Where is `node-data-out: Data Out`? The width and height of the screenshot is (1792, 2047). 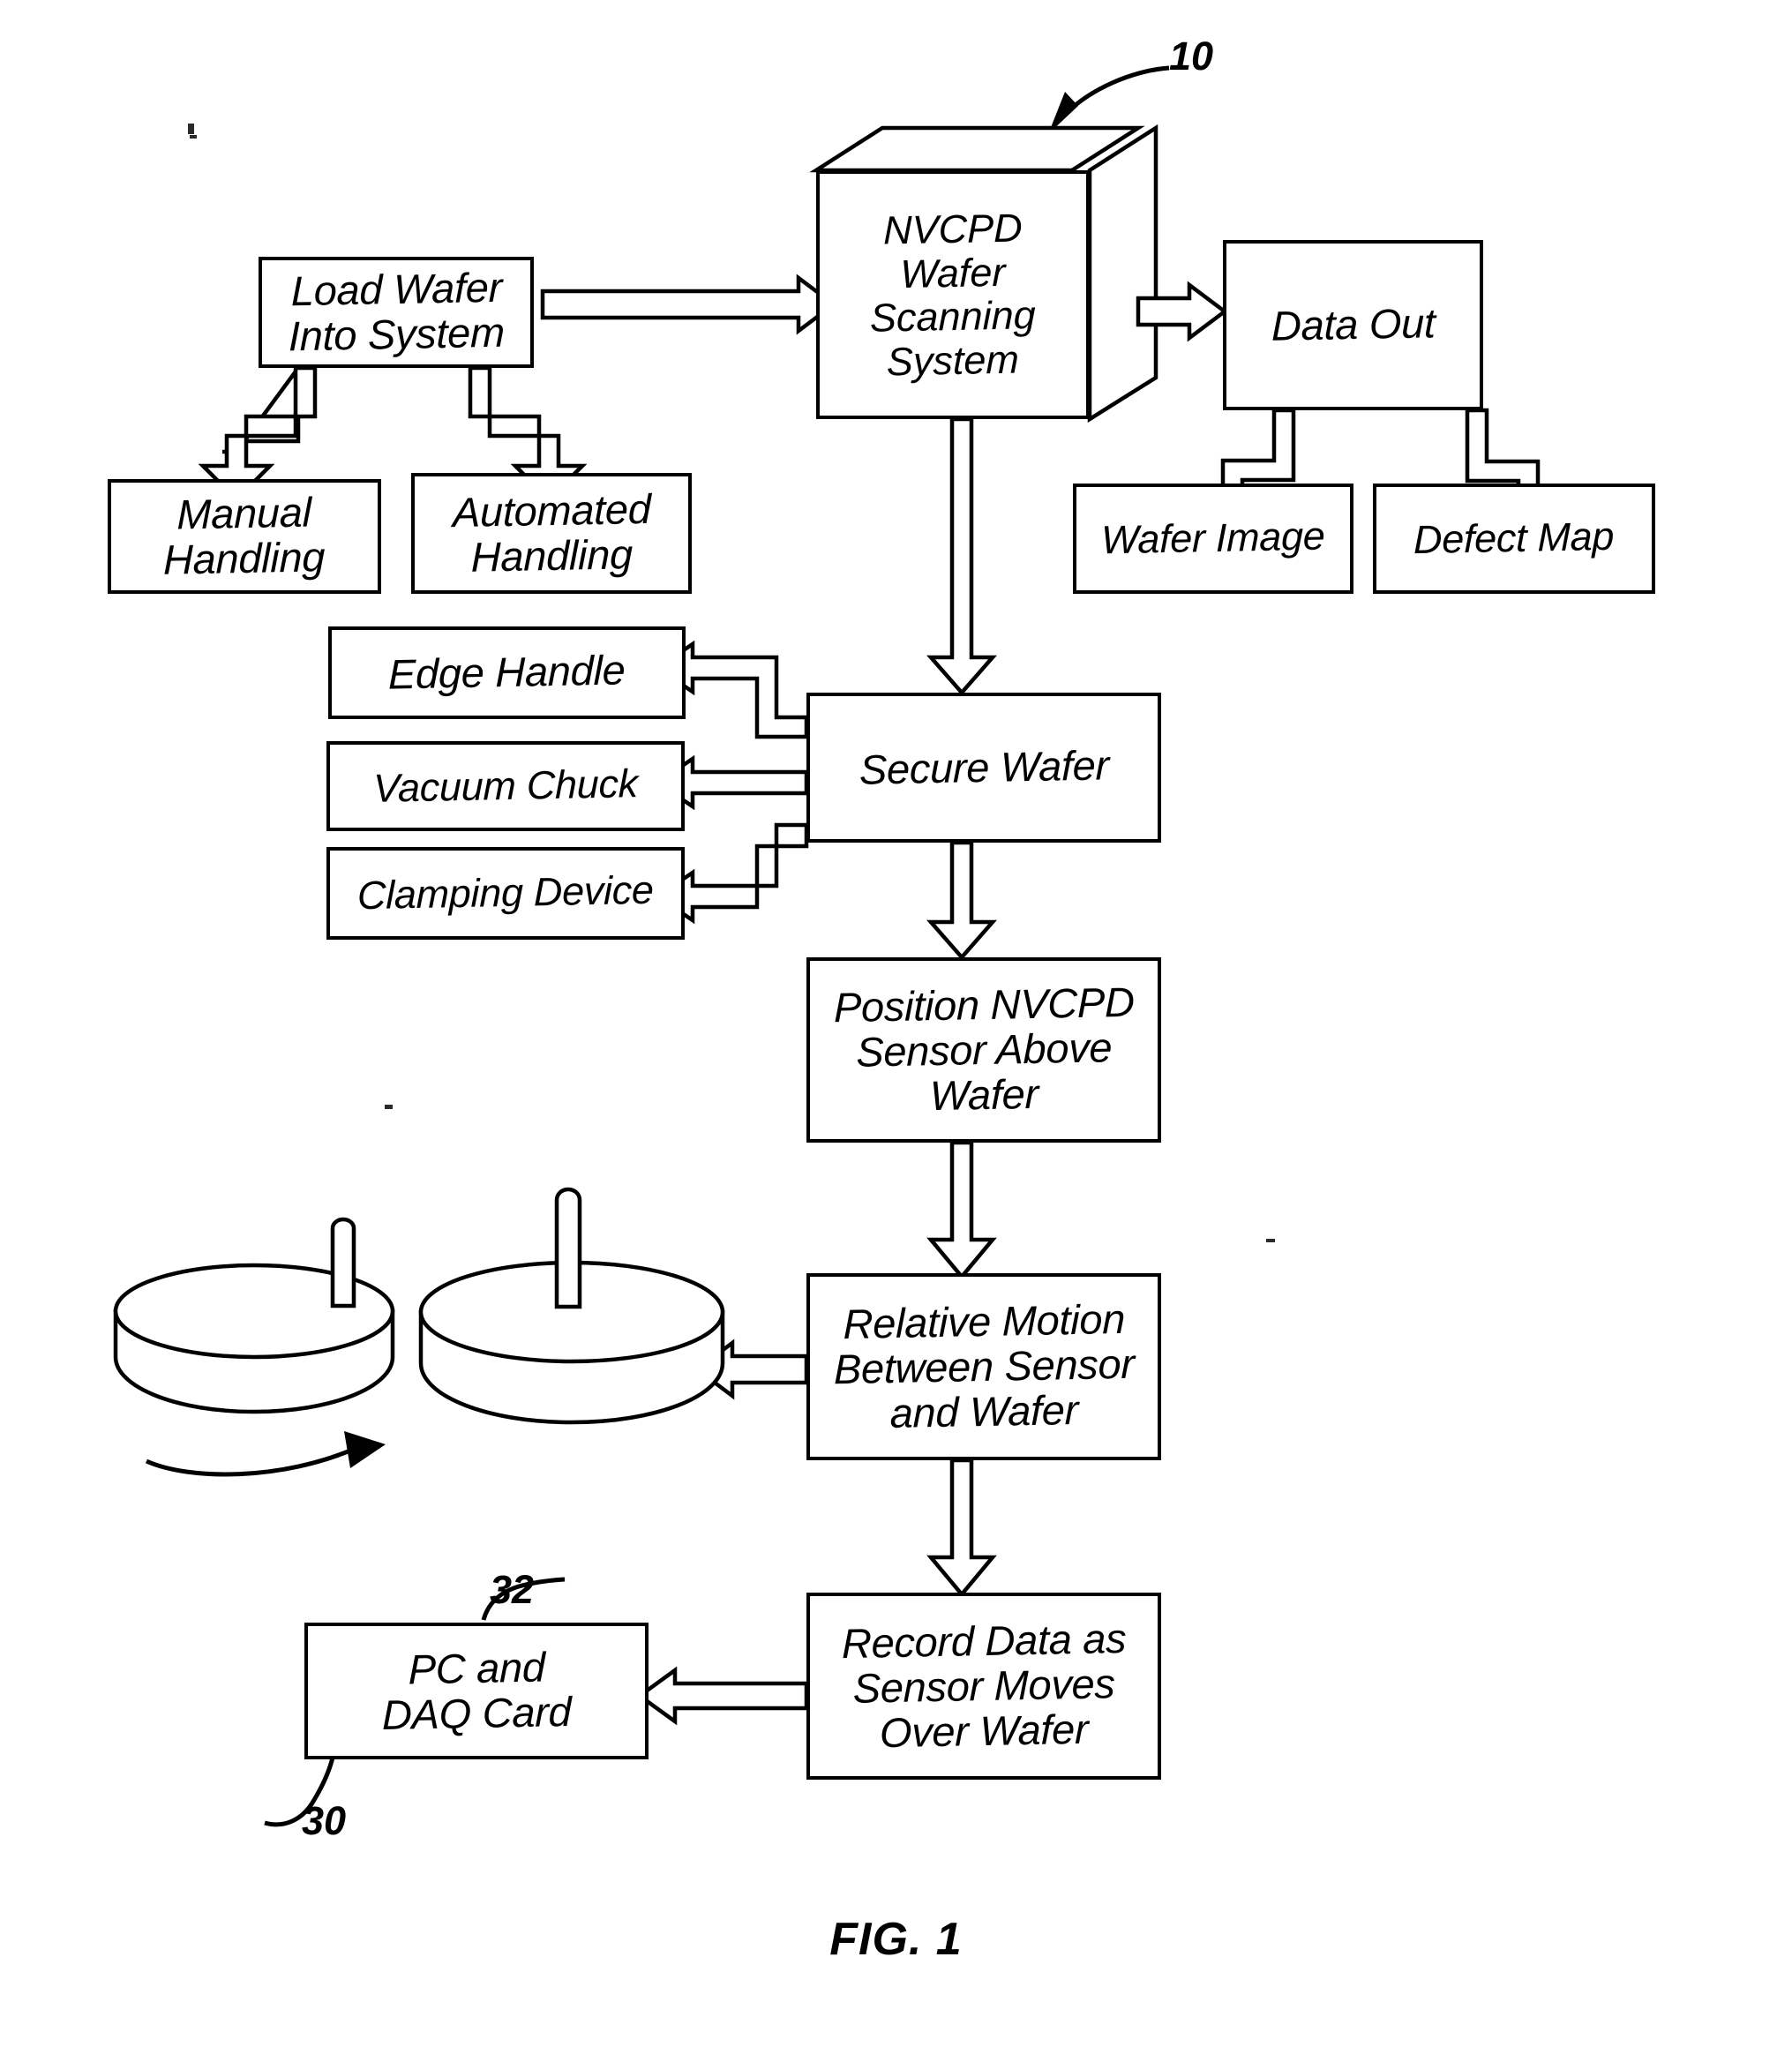
node-data-out: Data Out is located at coordinates (1353, 325).